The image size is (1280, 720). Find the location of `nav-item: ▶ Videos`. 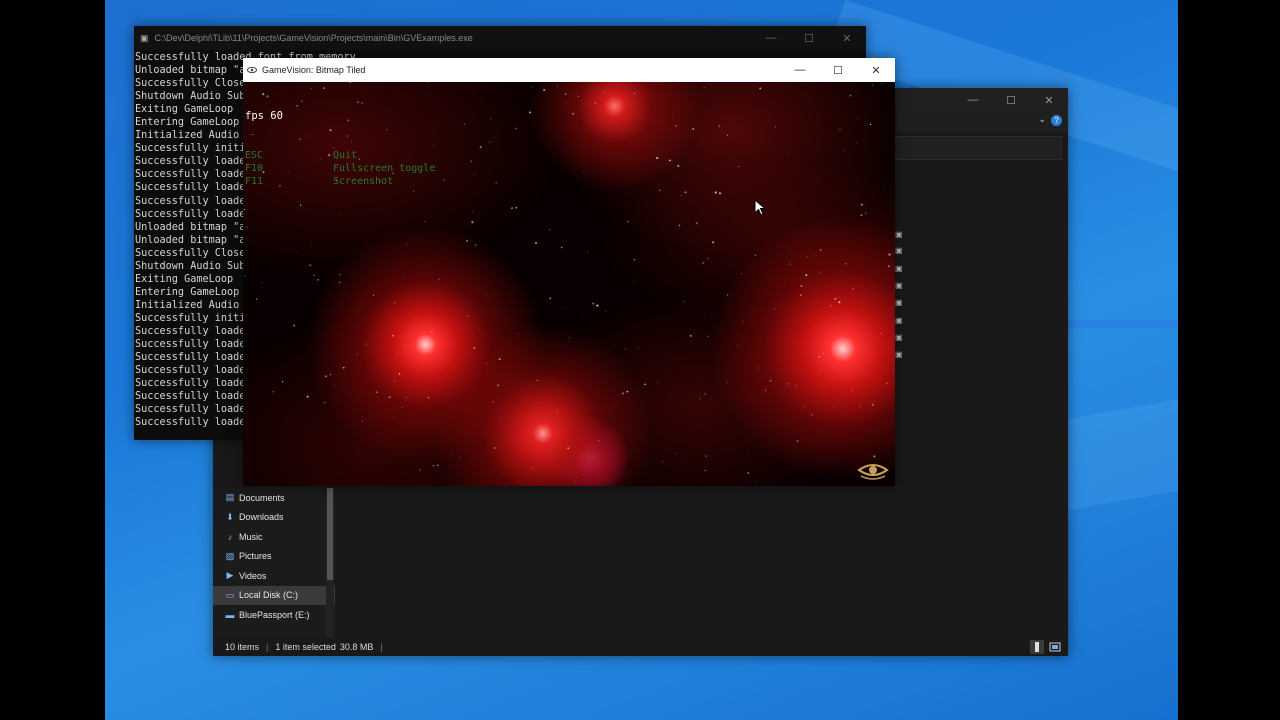

nav-item: ▶ Videos is located at coordinates (274, 576).